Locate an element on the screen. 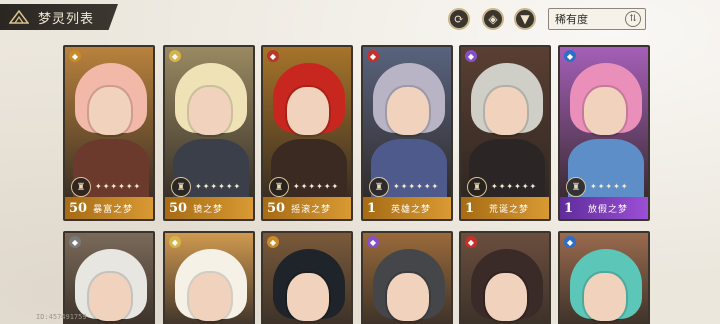 Image resolution: width=720 pixels, height=324 pixels. name-bar: 50 镜之梦 is located at coordinates (209, 208).